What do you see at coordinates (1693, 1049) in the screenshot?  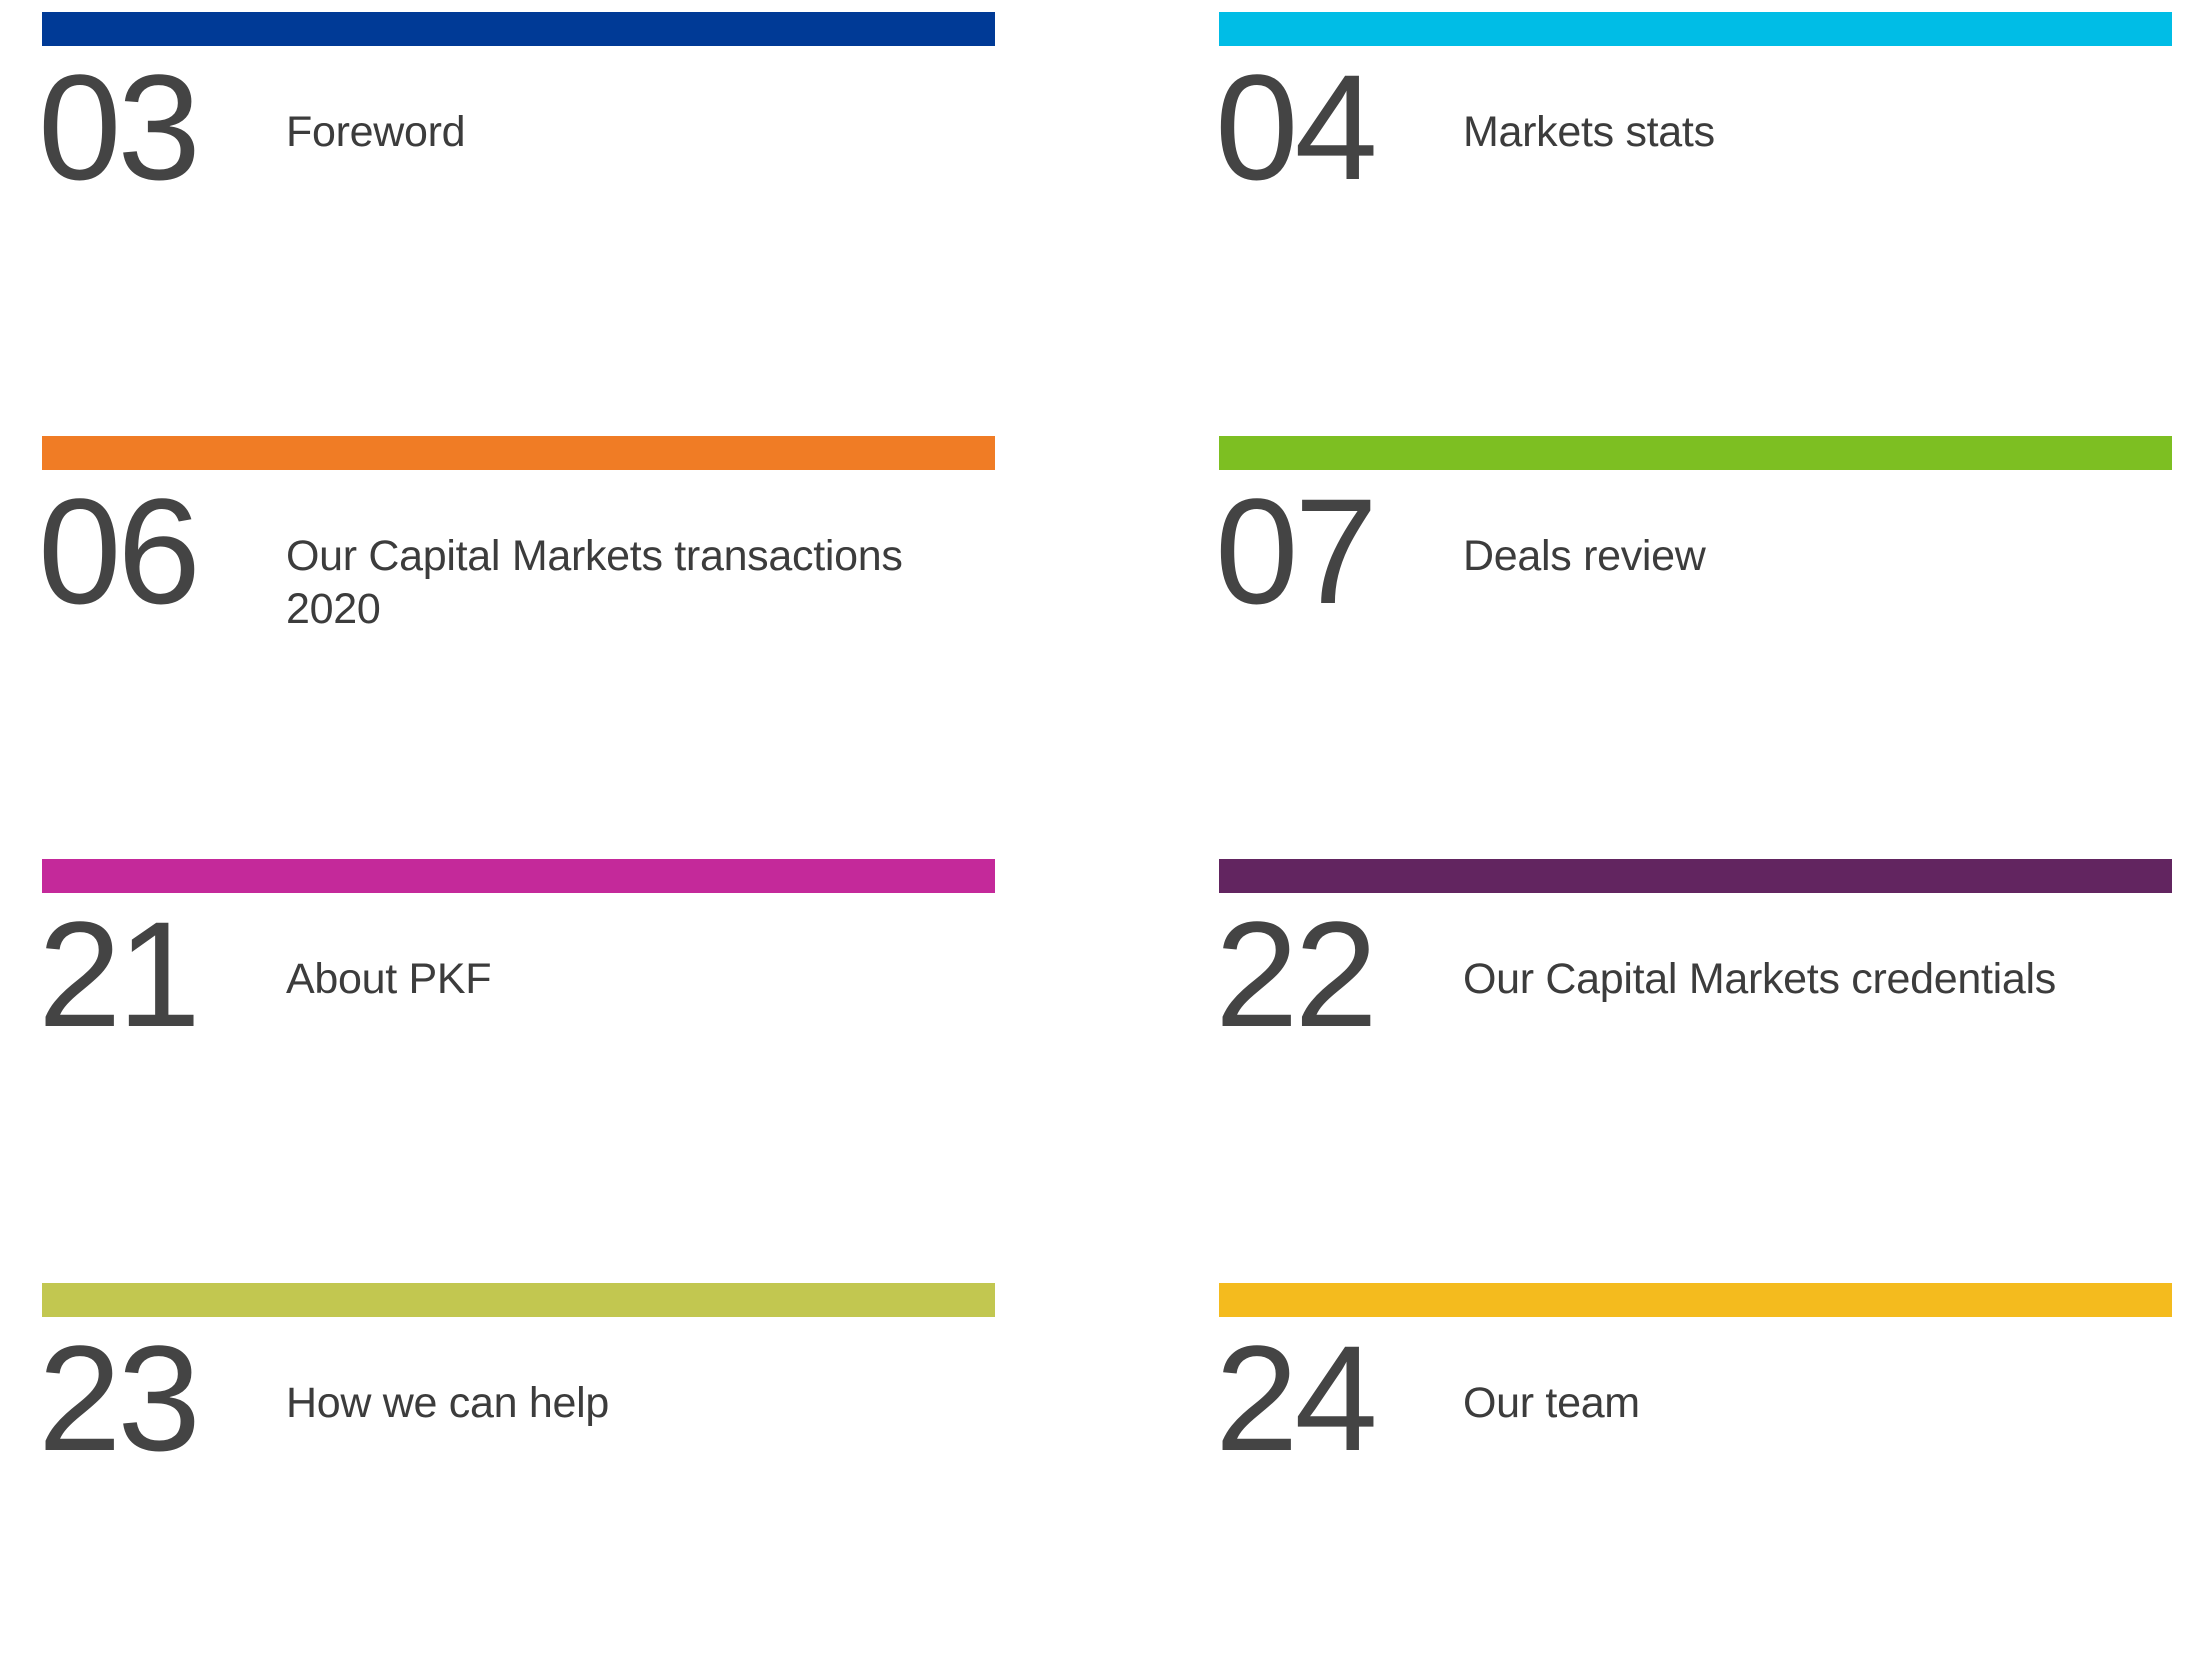 I see `toc-entry-capital-markets-credentials: 22 Our Capital Markets credentials` at bounding box center [1693, 1049].